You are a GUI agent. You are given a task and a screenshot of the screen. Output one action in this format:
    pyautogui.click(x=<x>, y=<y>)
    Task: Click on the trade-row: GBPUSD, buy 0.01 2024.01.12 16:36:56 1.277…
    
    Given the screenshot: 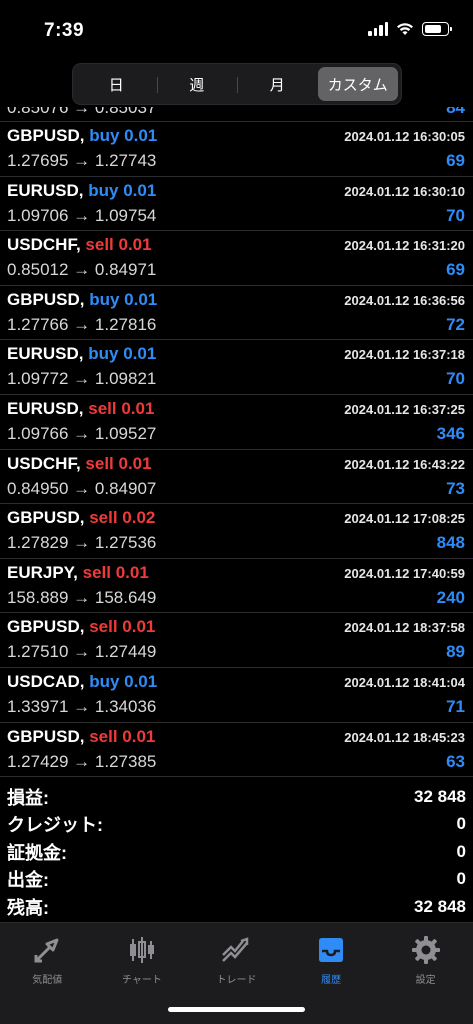 What is the action you would take?
    pyautogui.click(x=236, y=313)
    